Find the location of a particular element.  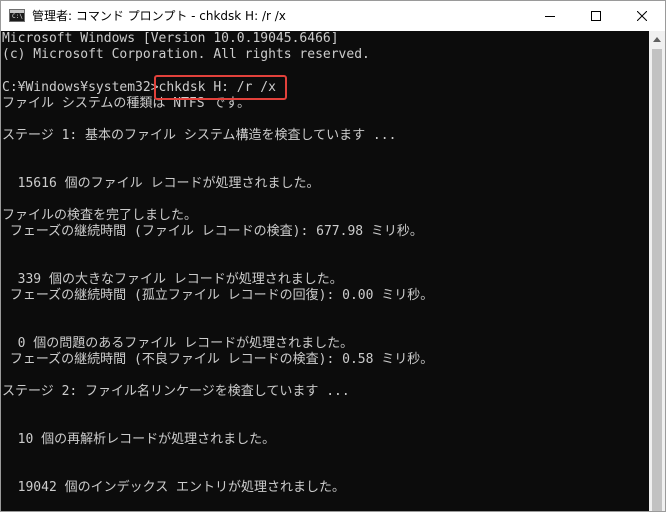

scrollbar-thumb is located at coordinates (657, 280).